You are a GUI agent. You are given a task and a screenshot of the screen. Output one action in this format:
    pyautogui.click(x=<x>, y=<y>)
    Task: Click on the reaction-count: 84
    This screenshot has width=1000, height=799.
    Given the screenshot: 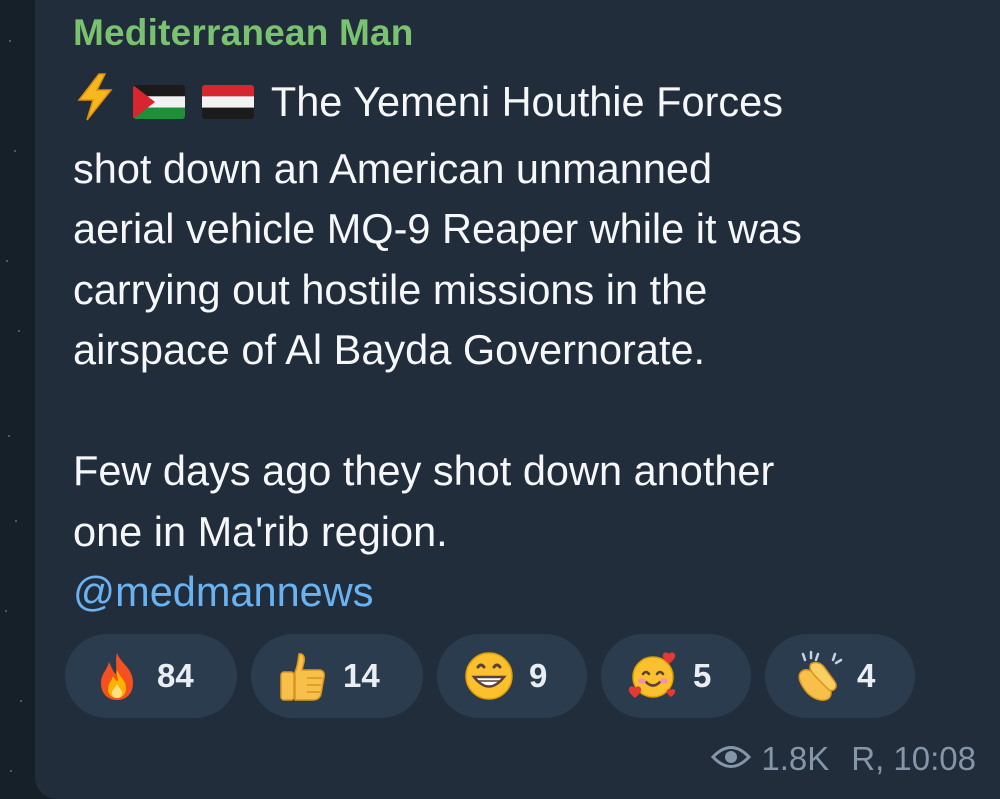 What is the action you would take?
    pyautogui.click(x=175, y=675)
    